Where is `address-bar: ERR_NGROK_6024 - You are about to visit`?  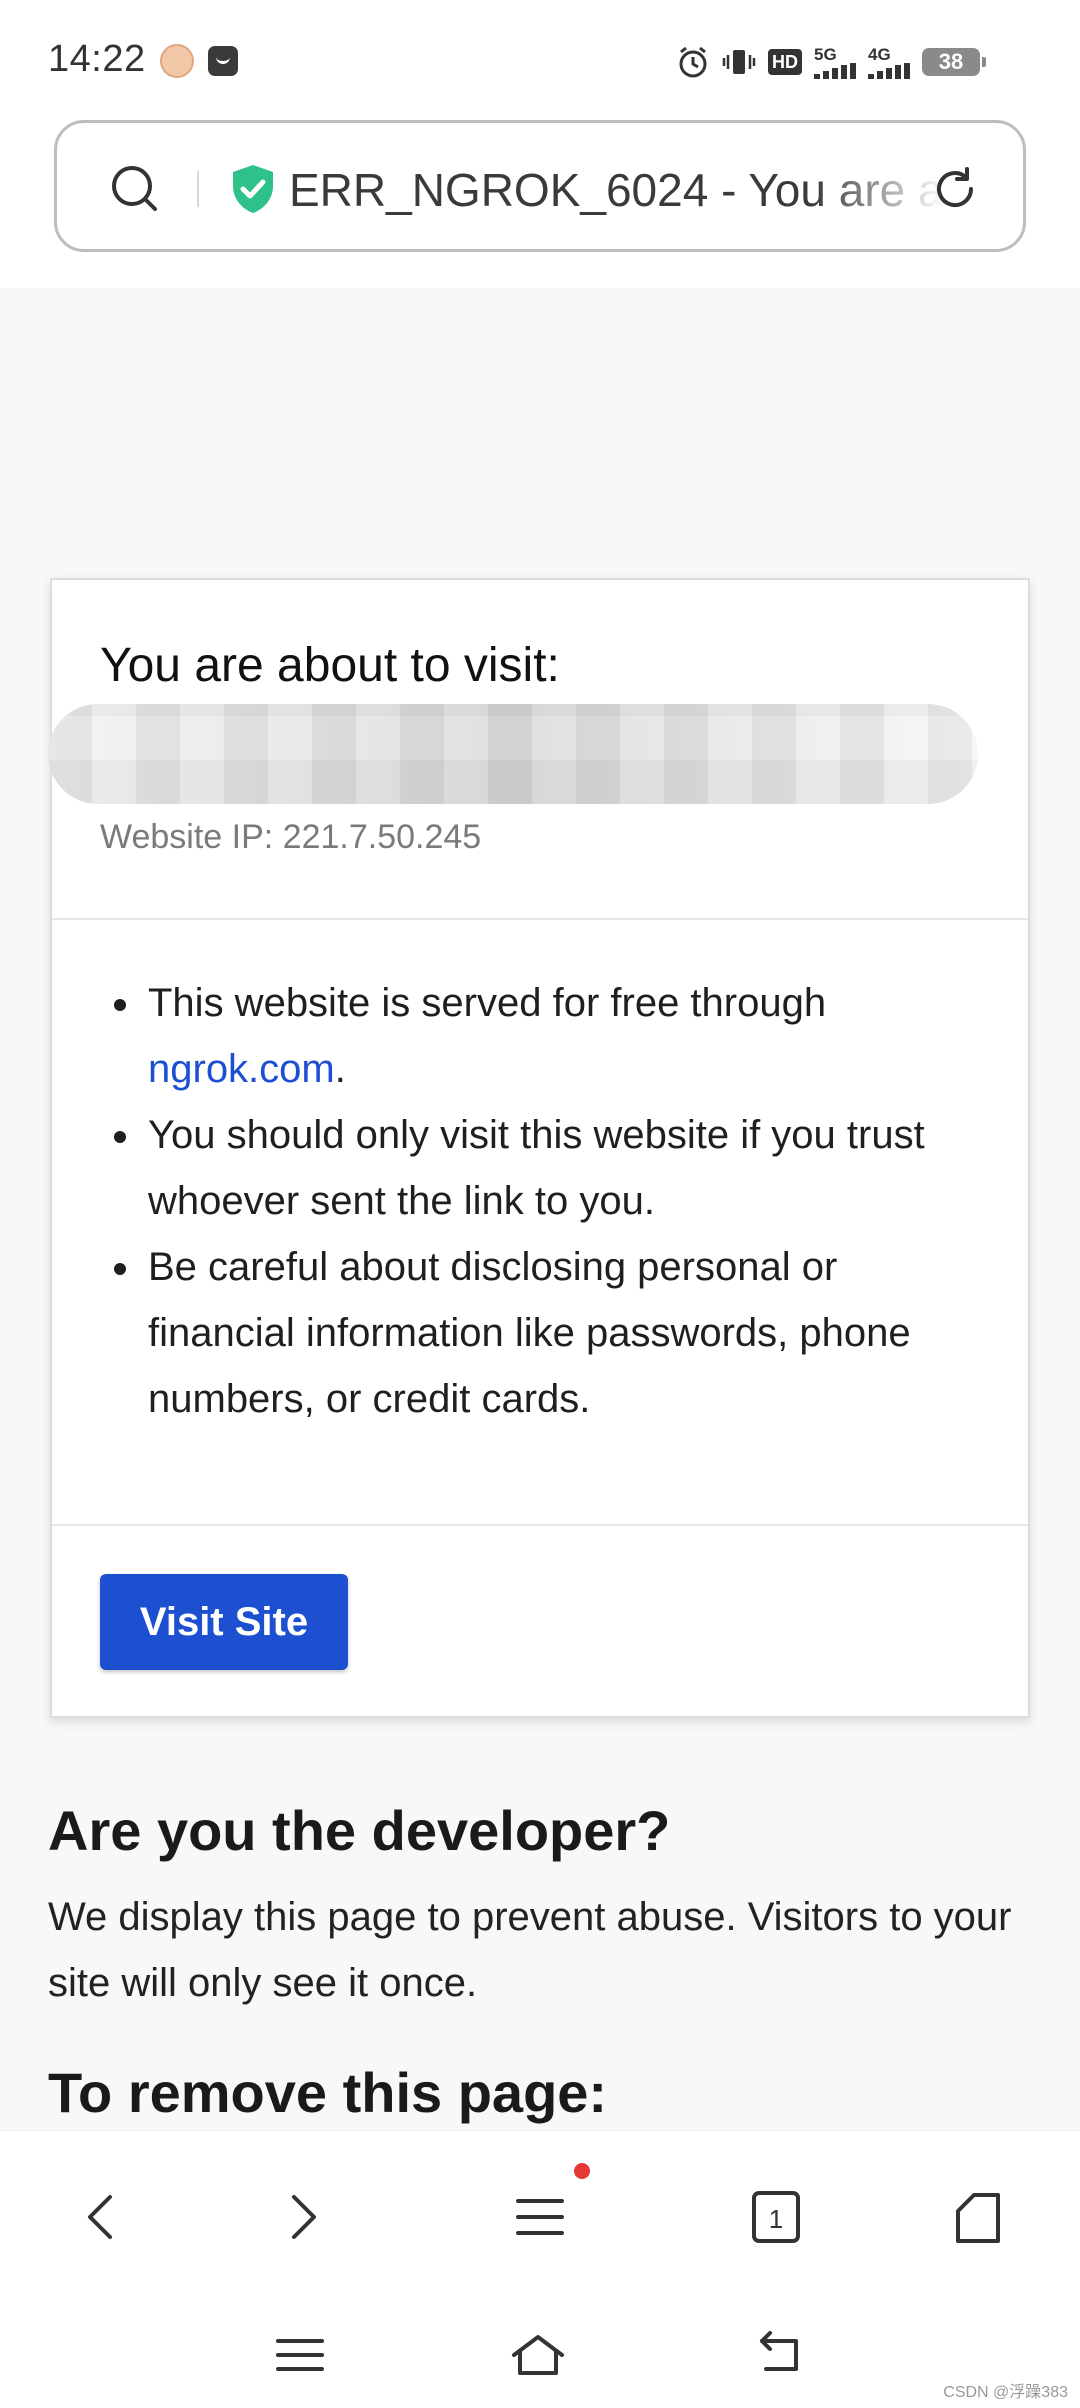
address-bar: ERR_NGROK_6024 - You are about to visit is located at coordinates (540, 186).